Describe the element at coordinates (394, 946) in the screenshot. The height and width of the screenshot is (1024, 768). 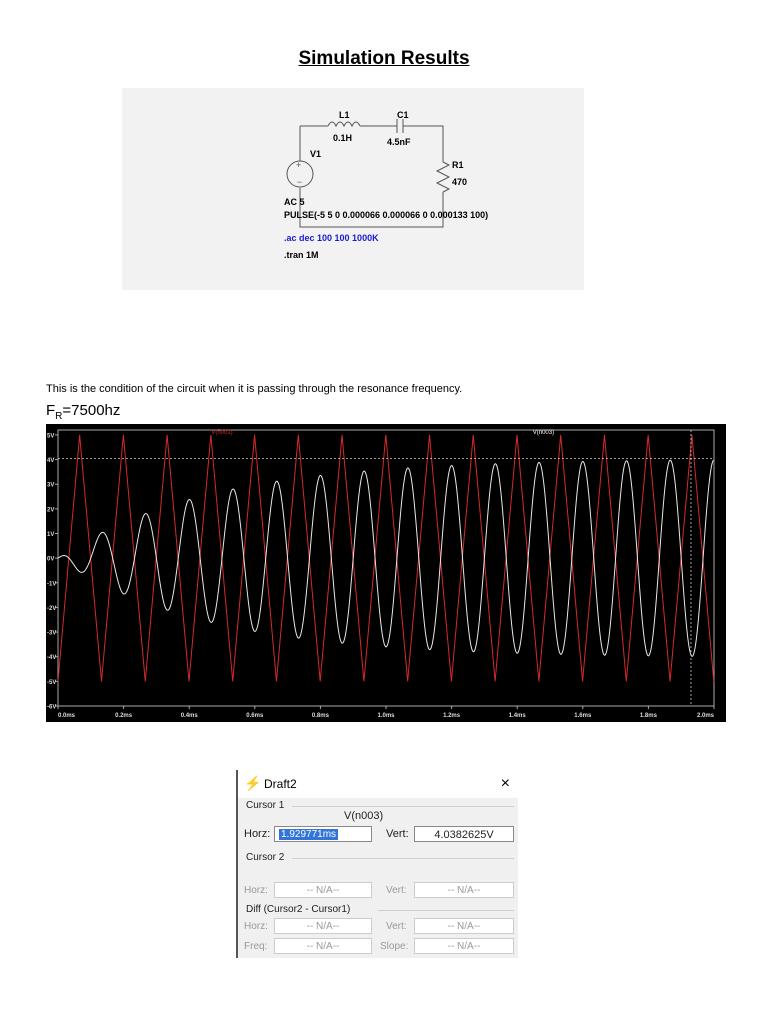
I see `slope-label: Slope:` at that location.